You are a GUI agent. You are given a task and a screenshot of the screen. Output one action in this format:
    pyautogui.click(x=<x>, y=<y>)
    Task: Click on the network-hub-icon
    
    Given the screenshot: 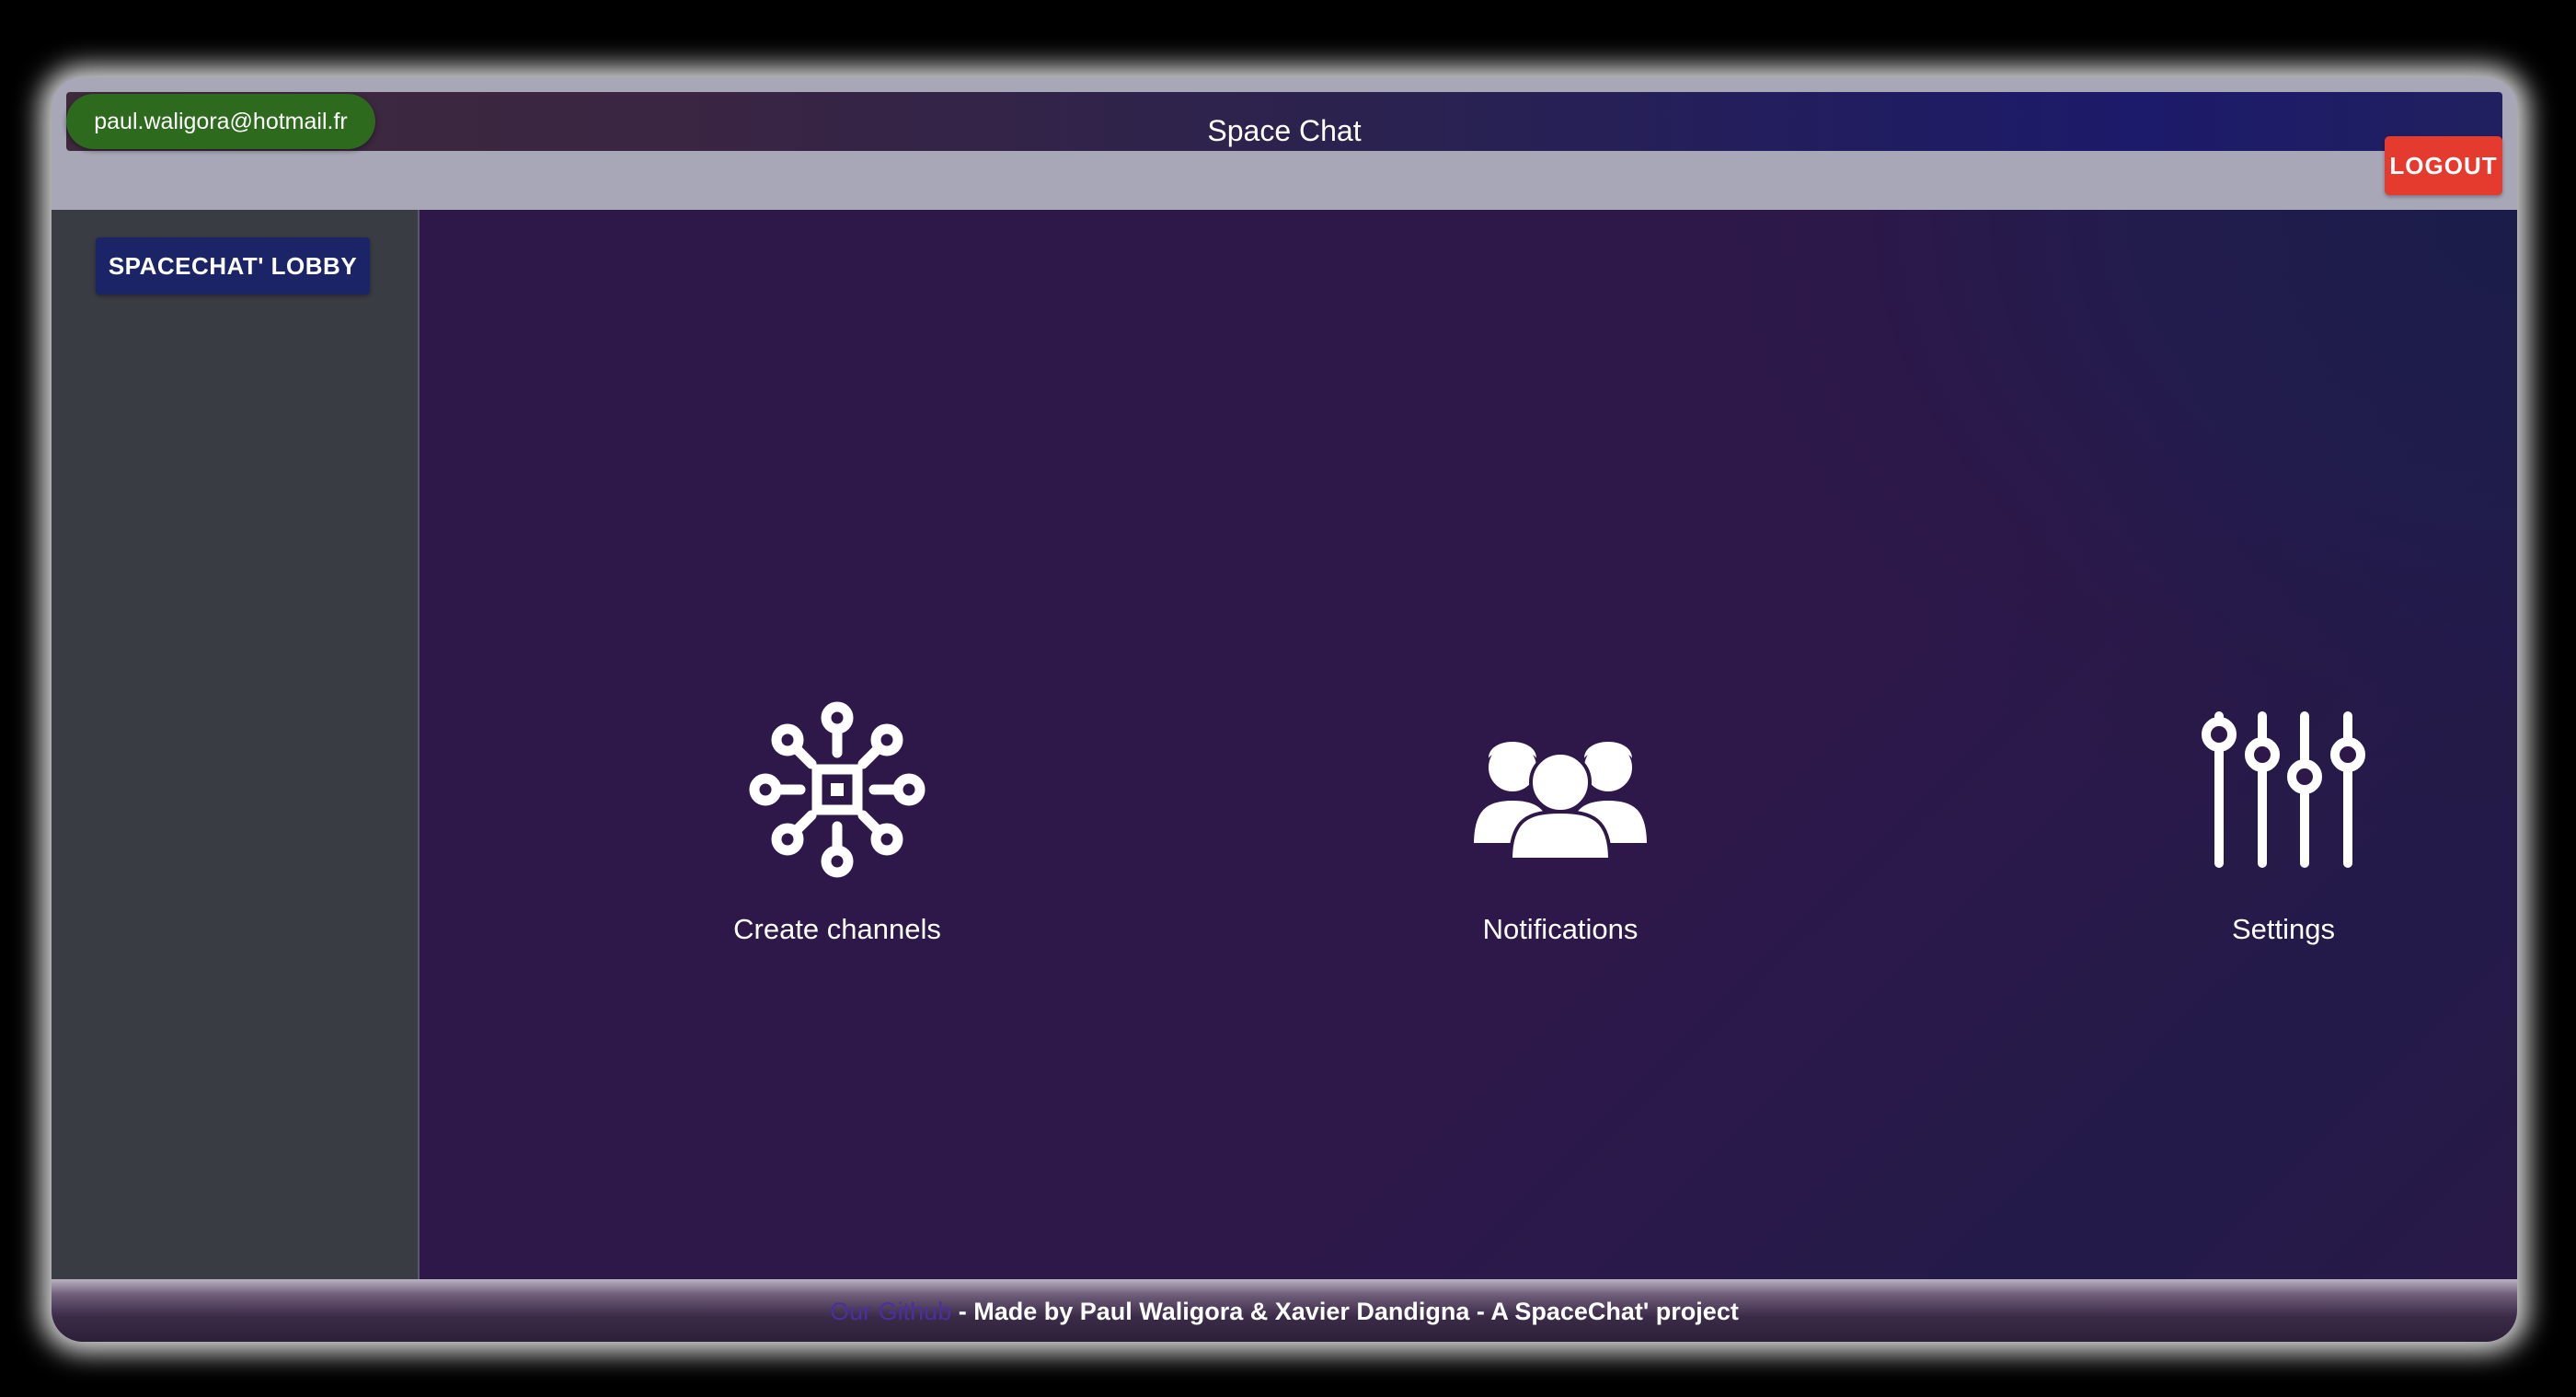 What is the action you would take?
    pyautogui.click(x=837, y=789)
    